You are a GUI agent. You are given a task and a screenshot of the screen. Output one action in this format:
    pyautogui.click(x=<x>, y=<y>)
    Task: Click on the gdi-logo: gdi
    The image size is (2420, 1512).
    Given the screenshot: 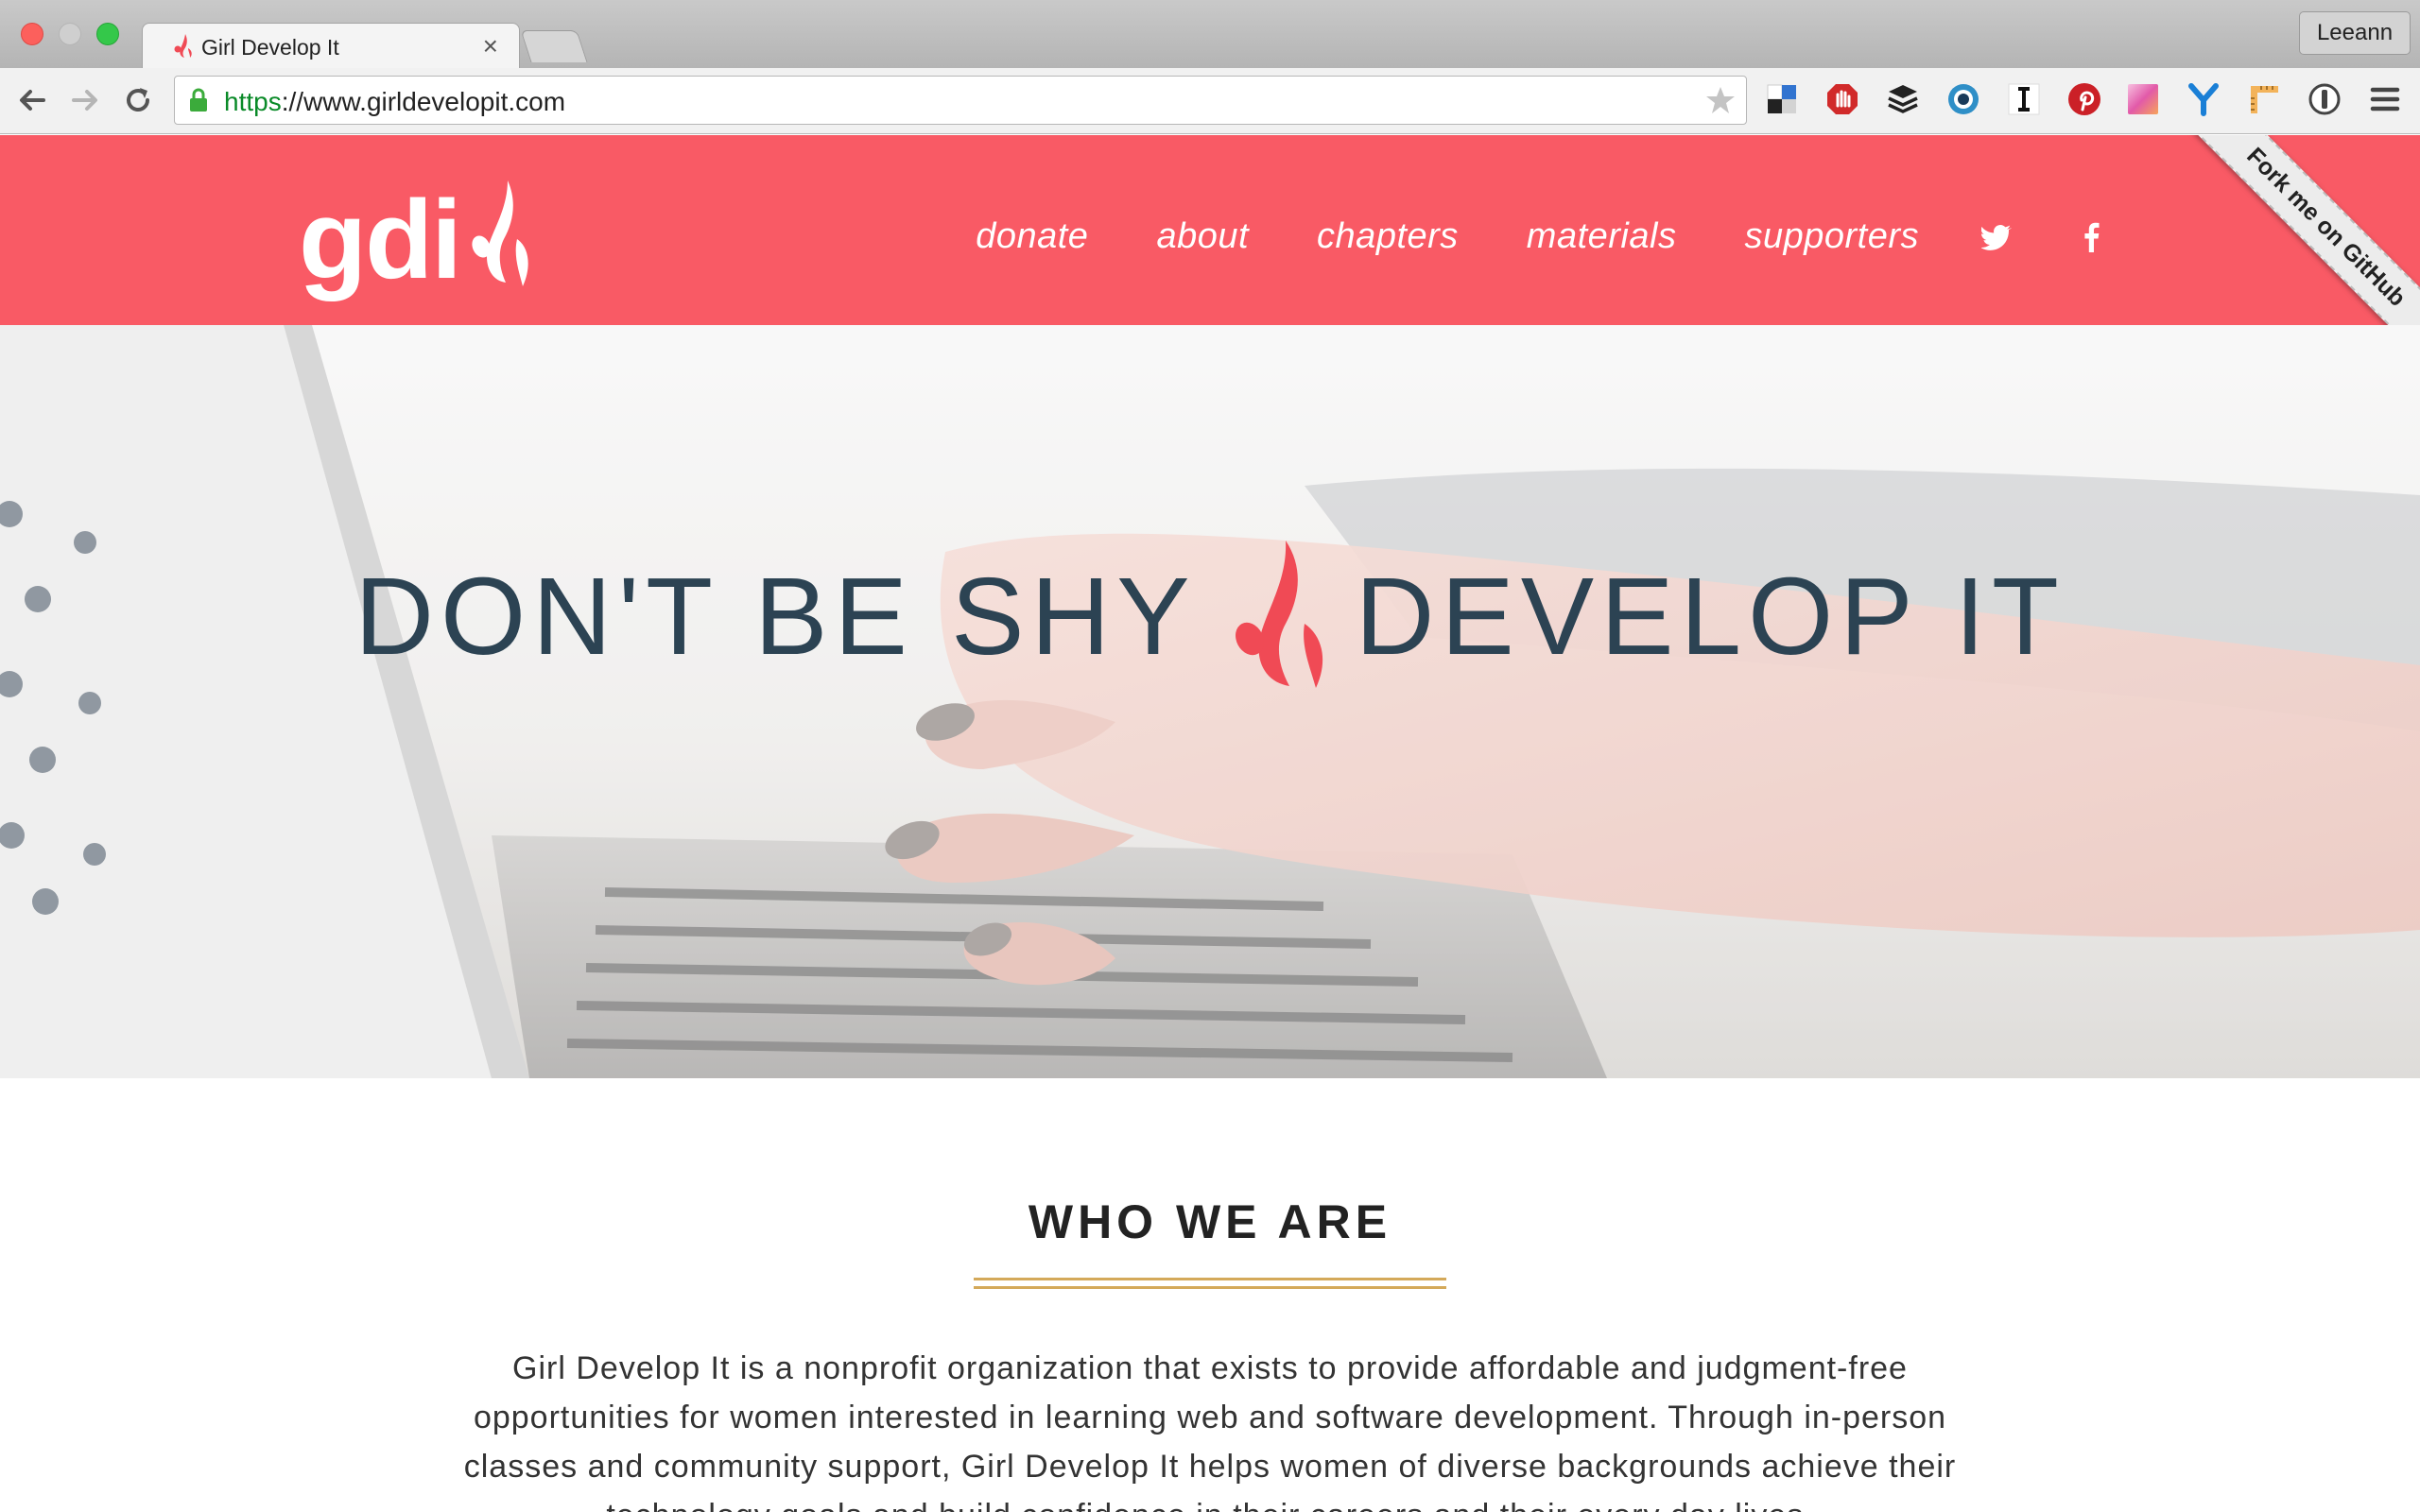 What is the action you would take?
    pyautogui.click(x=415, y=237)
    